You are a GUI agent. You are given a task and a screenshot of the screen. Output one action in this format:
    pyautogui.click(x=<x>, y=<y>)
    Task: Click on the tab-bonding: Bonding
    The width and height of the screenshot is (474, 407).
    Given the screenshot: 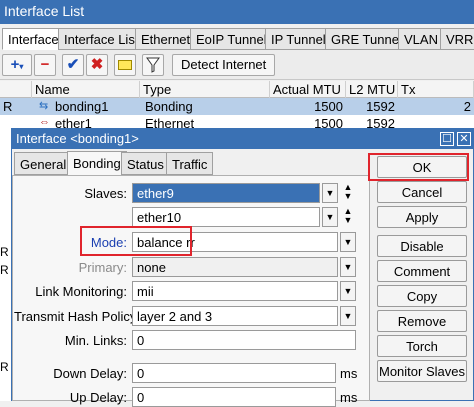 What is the action you would take?
    pyautogui.click(x=97, y=163)
    